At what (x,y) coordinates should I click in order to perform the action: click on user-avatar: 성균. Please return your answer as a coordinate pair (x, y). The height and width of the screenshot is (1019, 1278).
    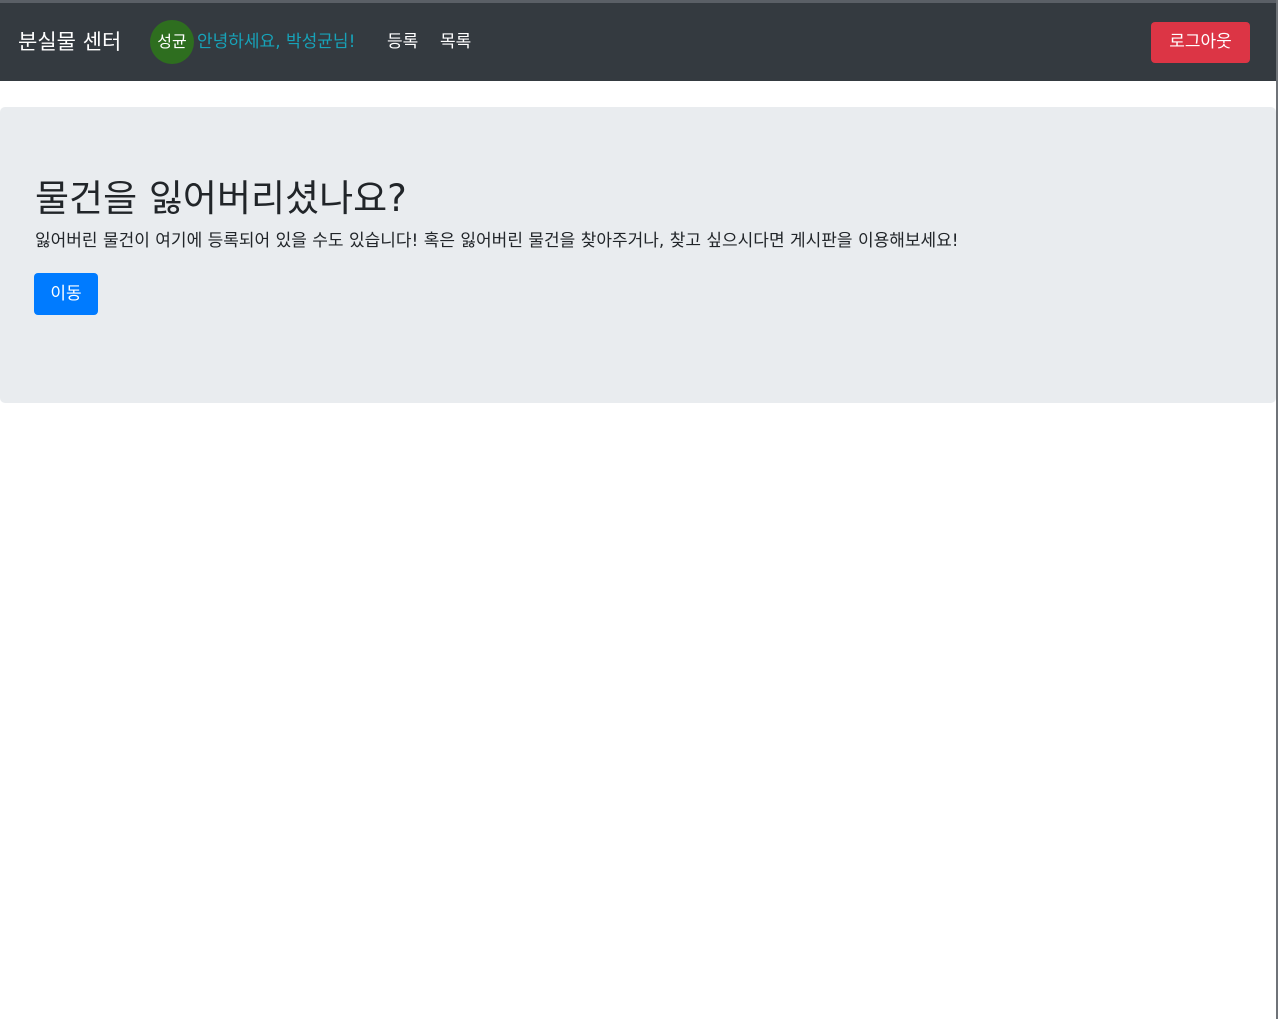
    Looking at the image, I should click on (172, 42).